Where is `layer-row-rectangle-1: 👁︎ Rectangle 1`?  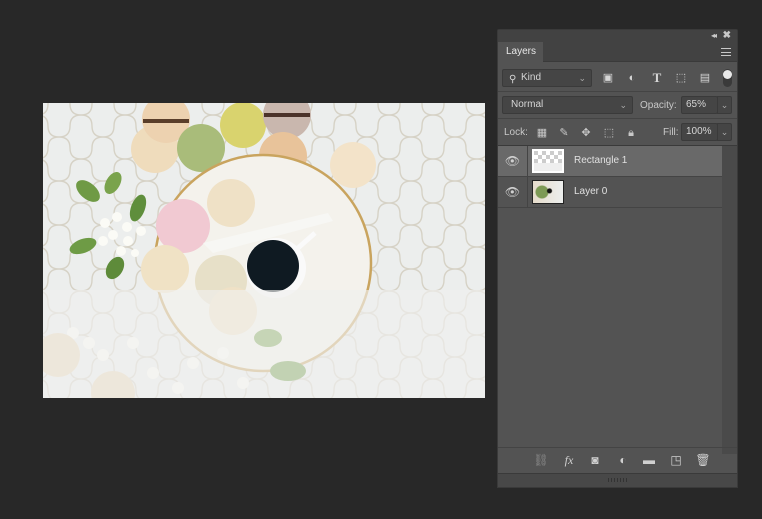
layer-row-rectangle-1: 👁︎ Rectangle 1 is located at coordinates (610, 161).